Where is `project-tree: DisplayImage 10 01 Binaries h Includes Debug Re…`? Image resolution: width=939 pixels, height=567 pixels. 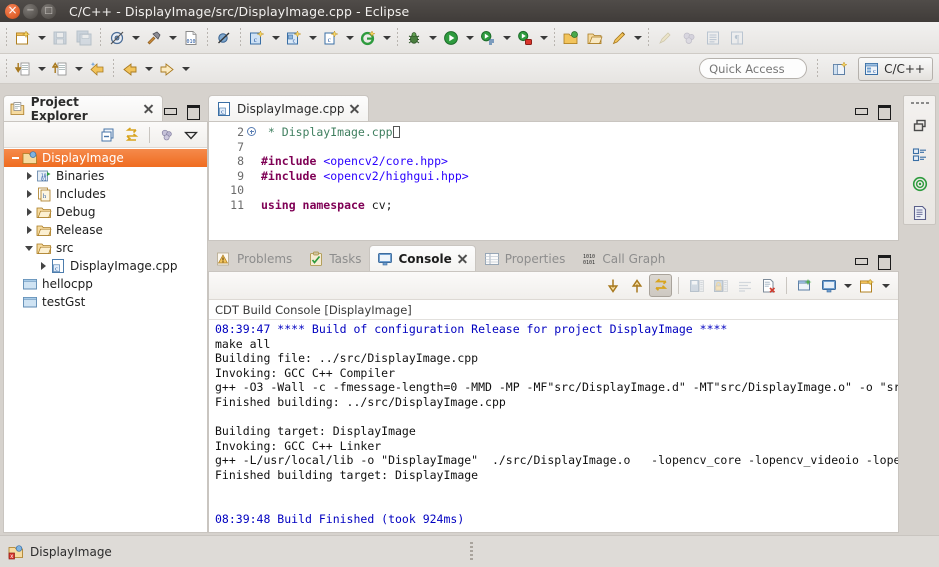 project-tree: DisplayImage 10 01 Binaries h Includes Debug Re… is located at coordinates (105, 340).